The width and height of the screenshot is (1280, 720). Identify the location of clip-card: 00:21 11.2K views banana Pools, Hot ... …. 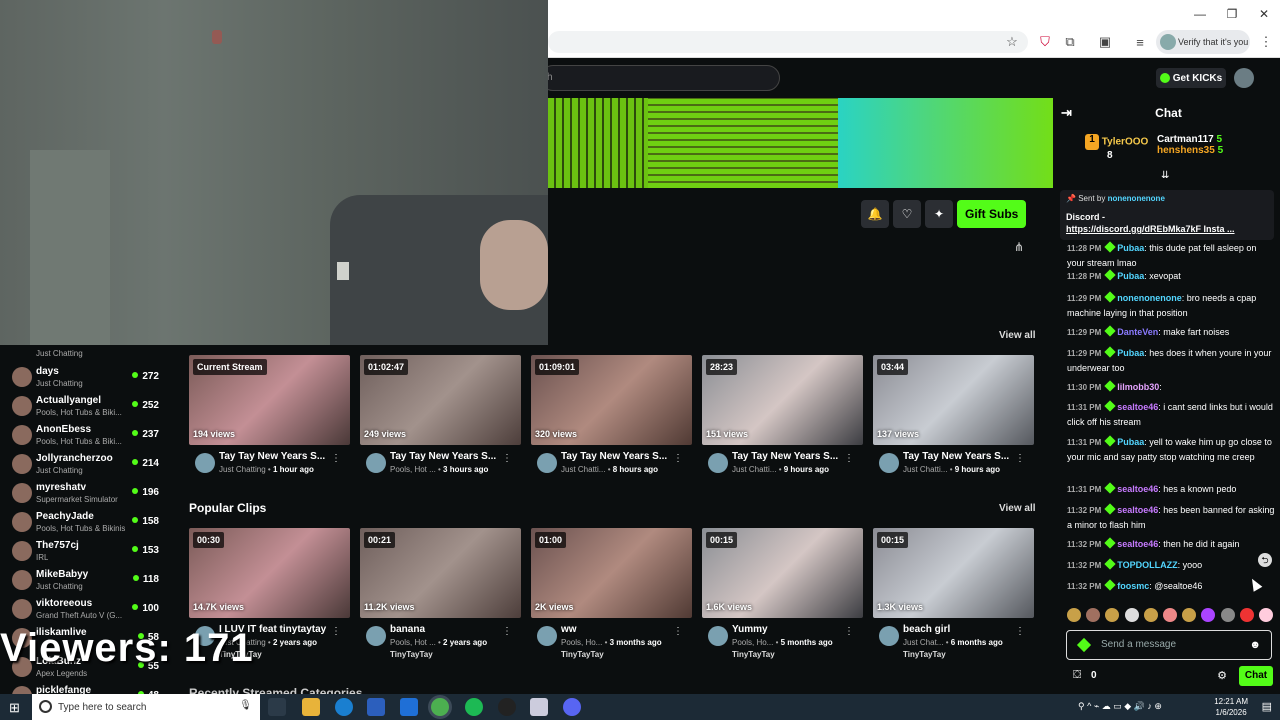
(441, 593).